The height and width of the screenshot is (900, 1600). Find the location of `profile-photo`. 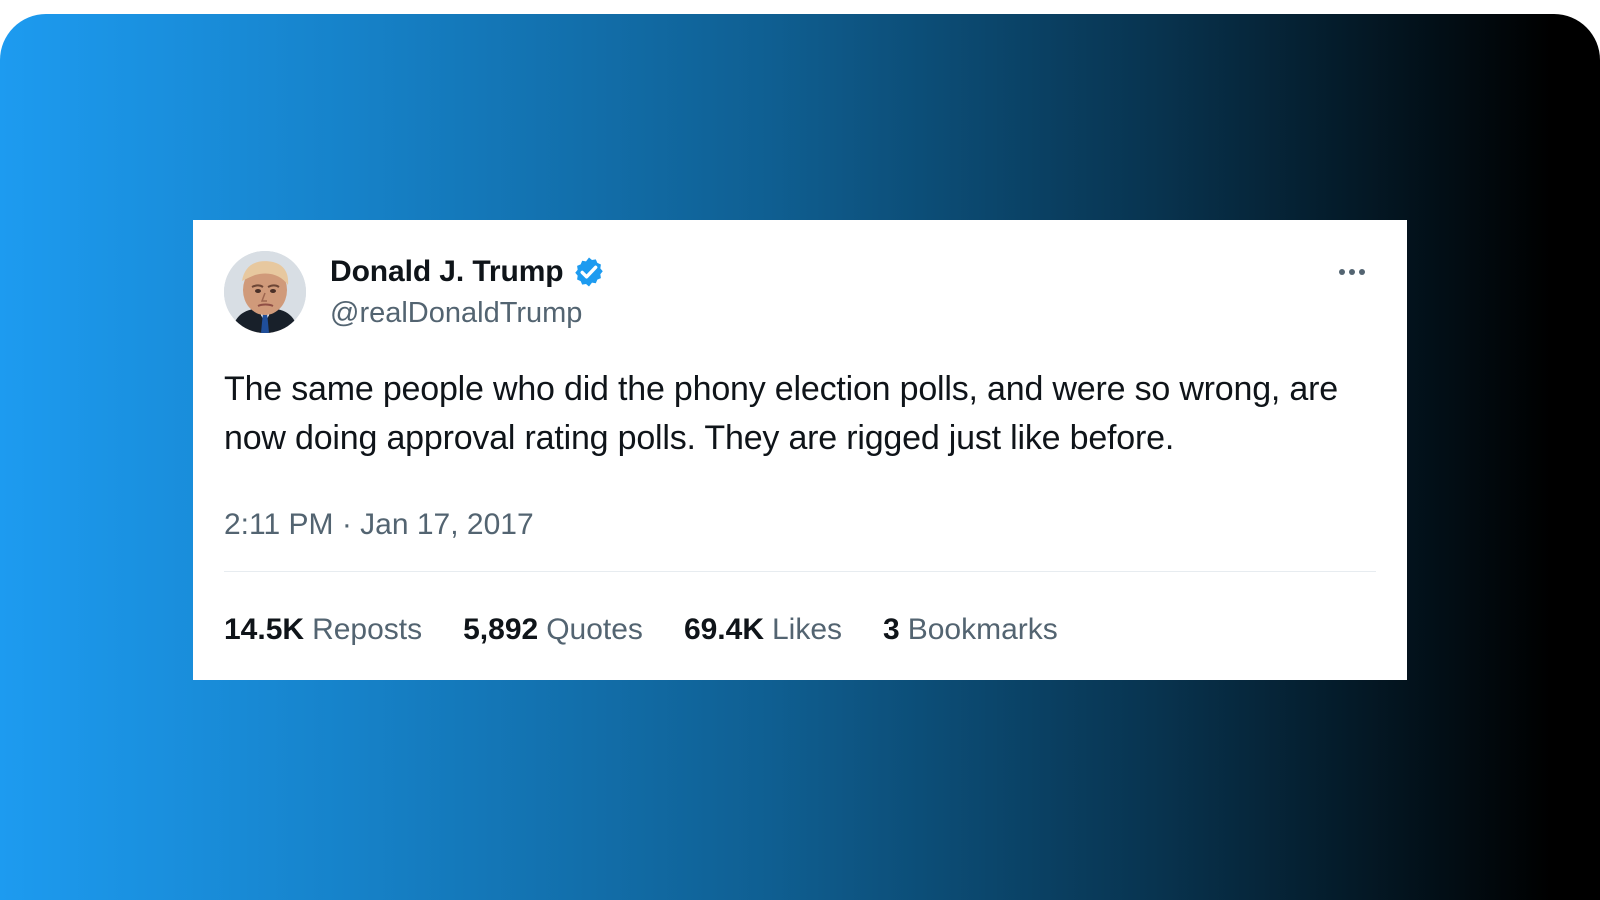

profile-photo is located at coordinates (265, 292).